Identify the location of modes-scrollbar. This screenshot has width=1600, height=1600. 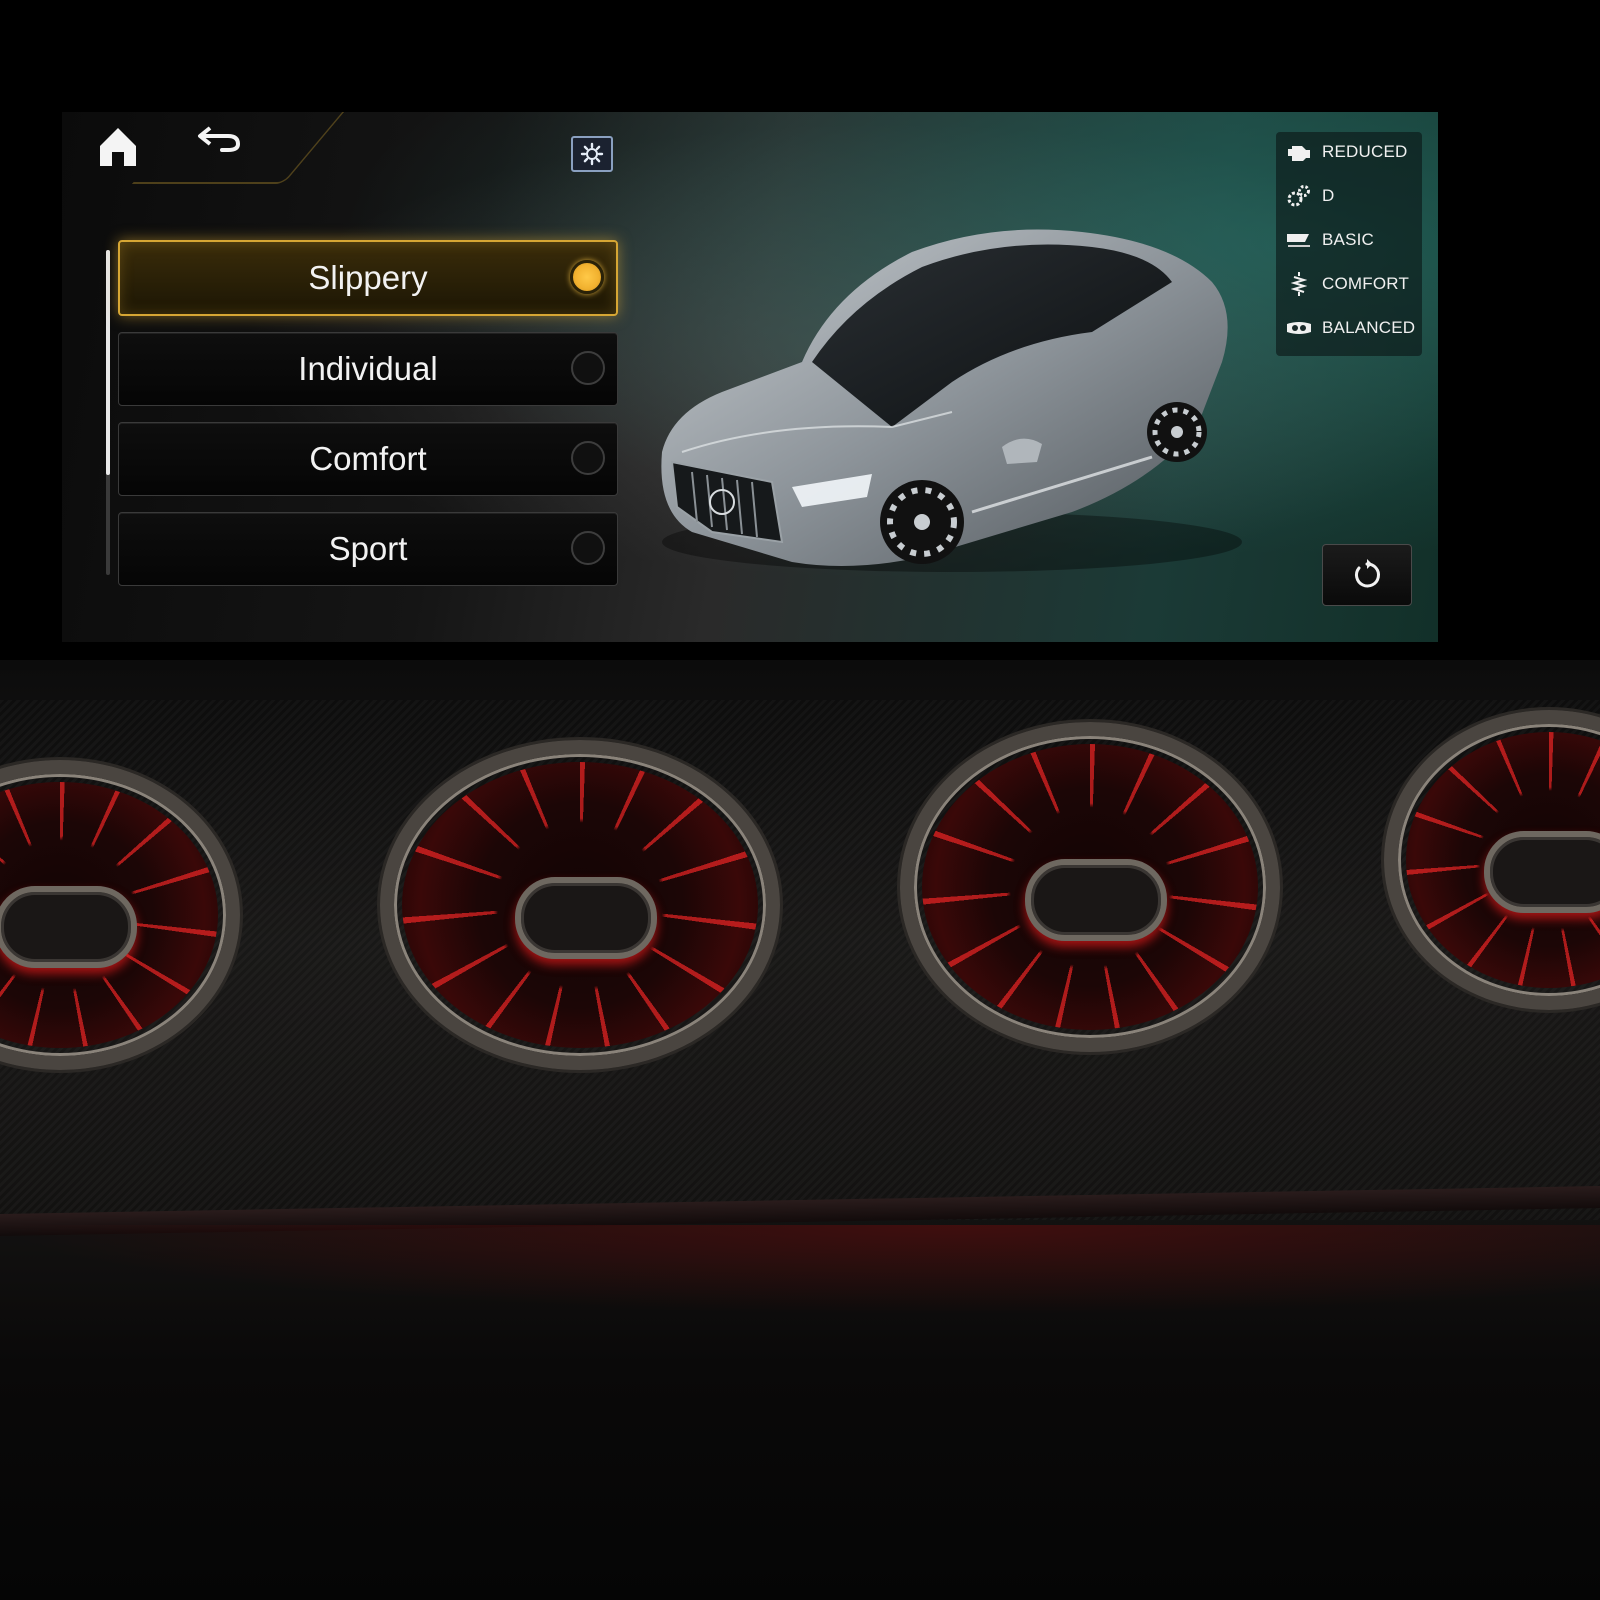
(108, 412).